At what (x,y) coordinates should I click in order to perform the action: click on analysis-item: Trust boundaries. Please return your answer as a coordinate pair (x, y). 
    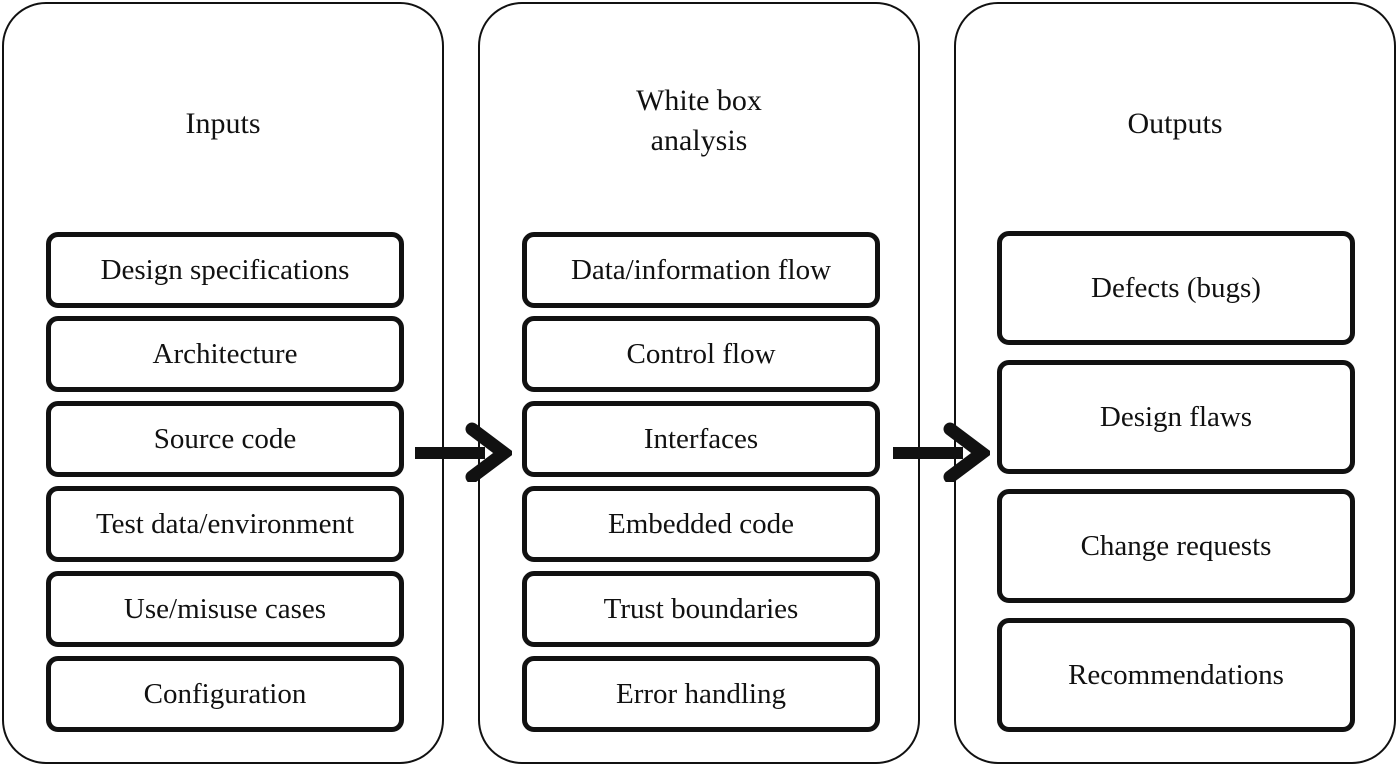
    Looking at the image, I should click on (701, 609).